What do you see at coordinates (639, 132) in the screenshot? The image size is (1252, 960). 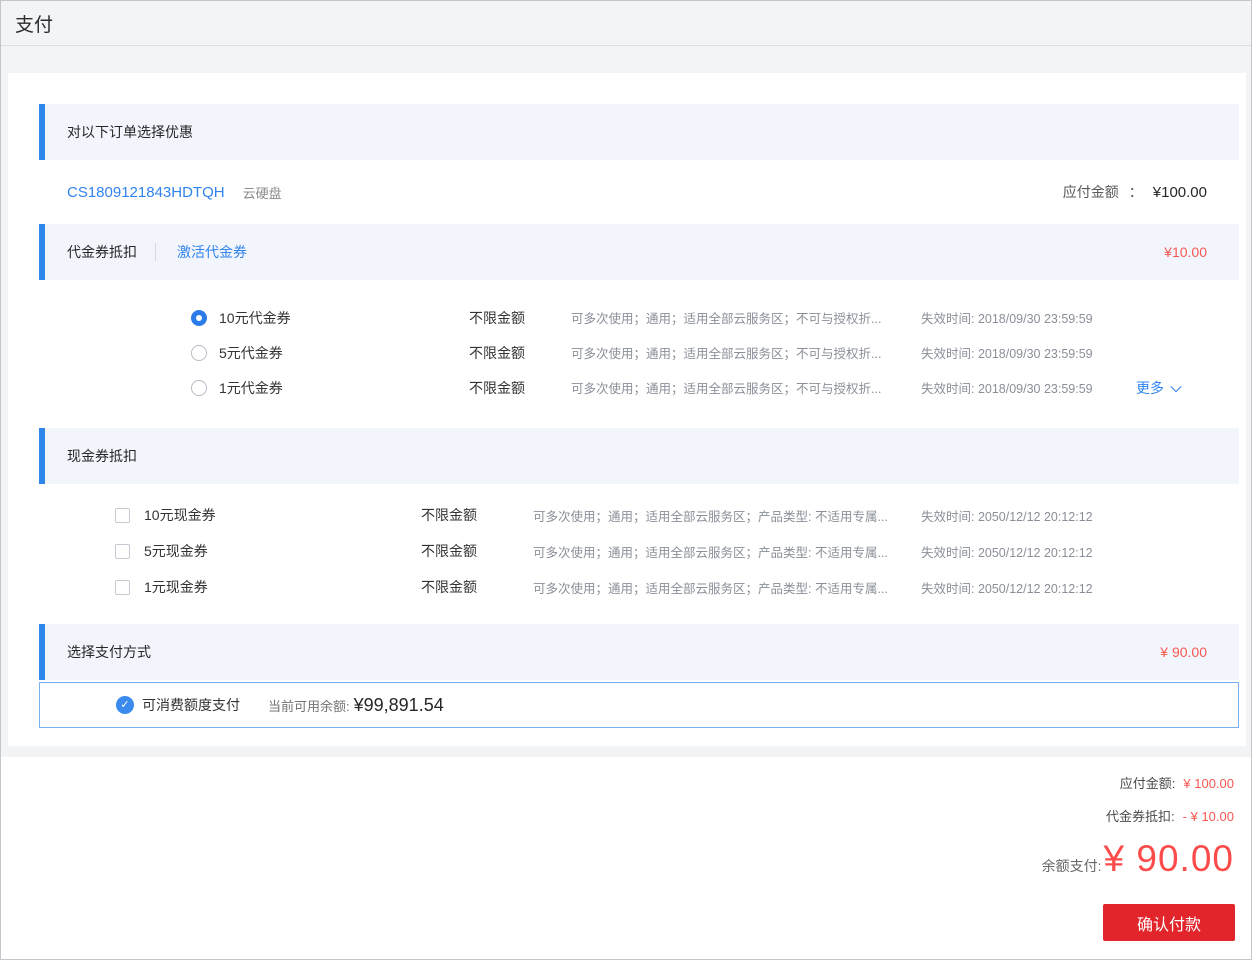 I see `order-section-header: 对以下订单选择优惠` at bounding box center [639, 132].